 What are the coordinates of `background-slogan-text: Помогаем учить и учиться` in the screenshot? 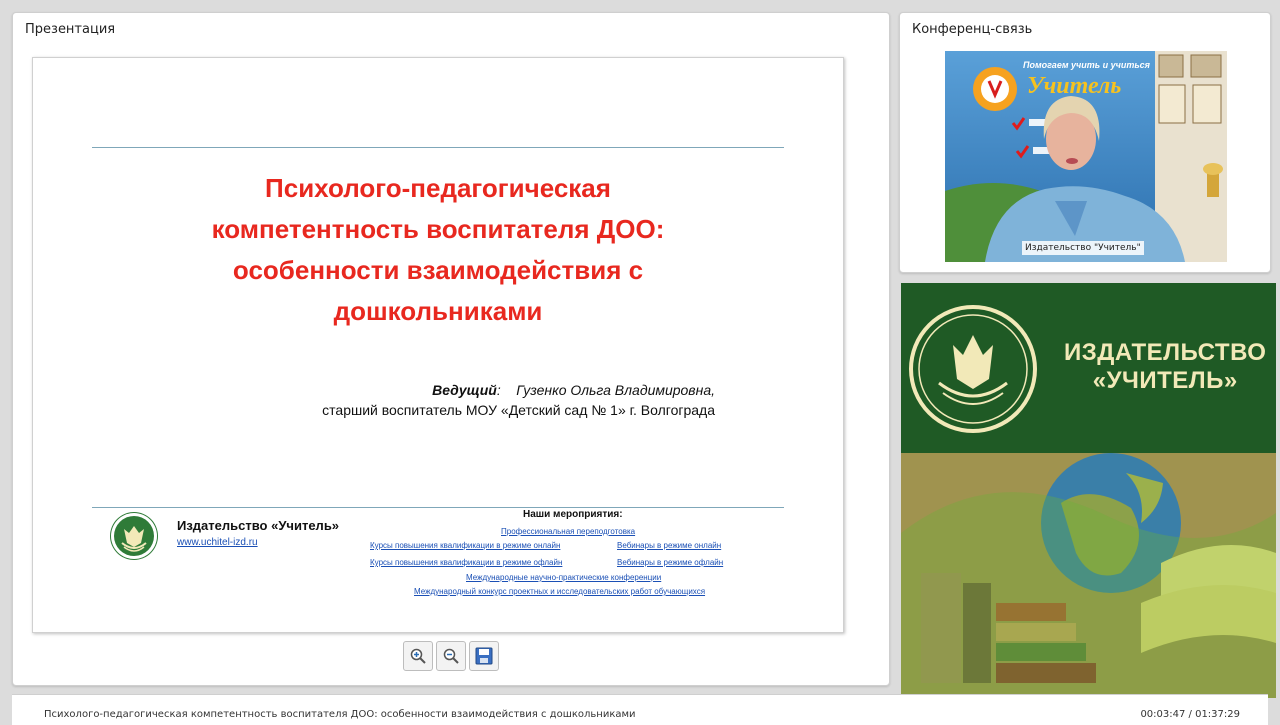 It's located at (1087, 65).